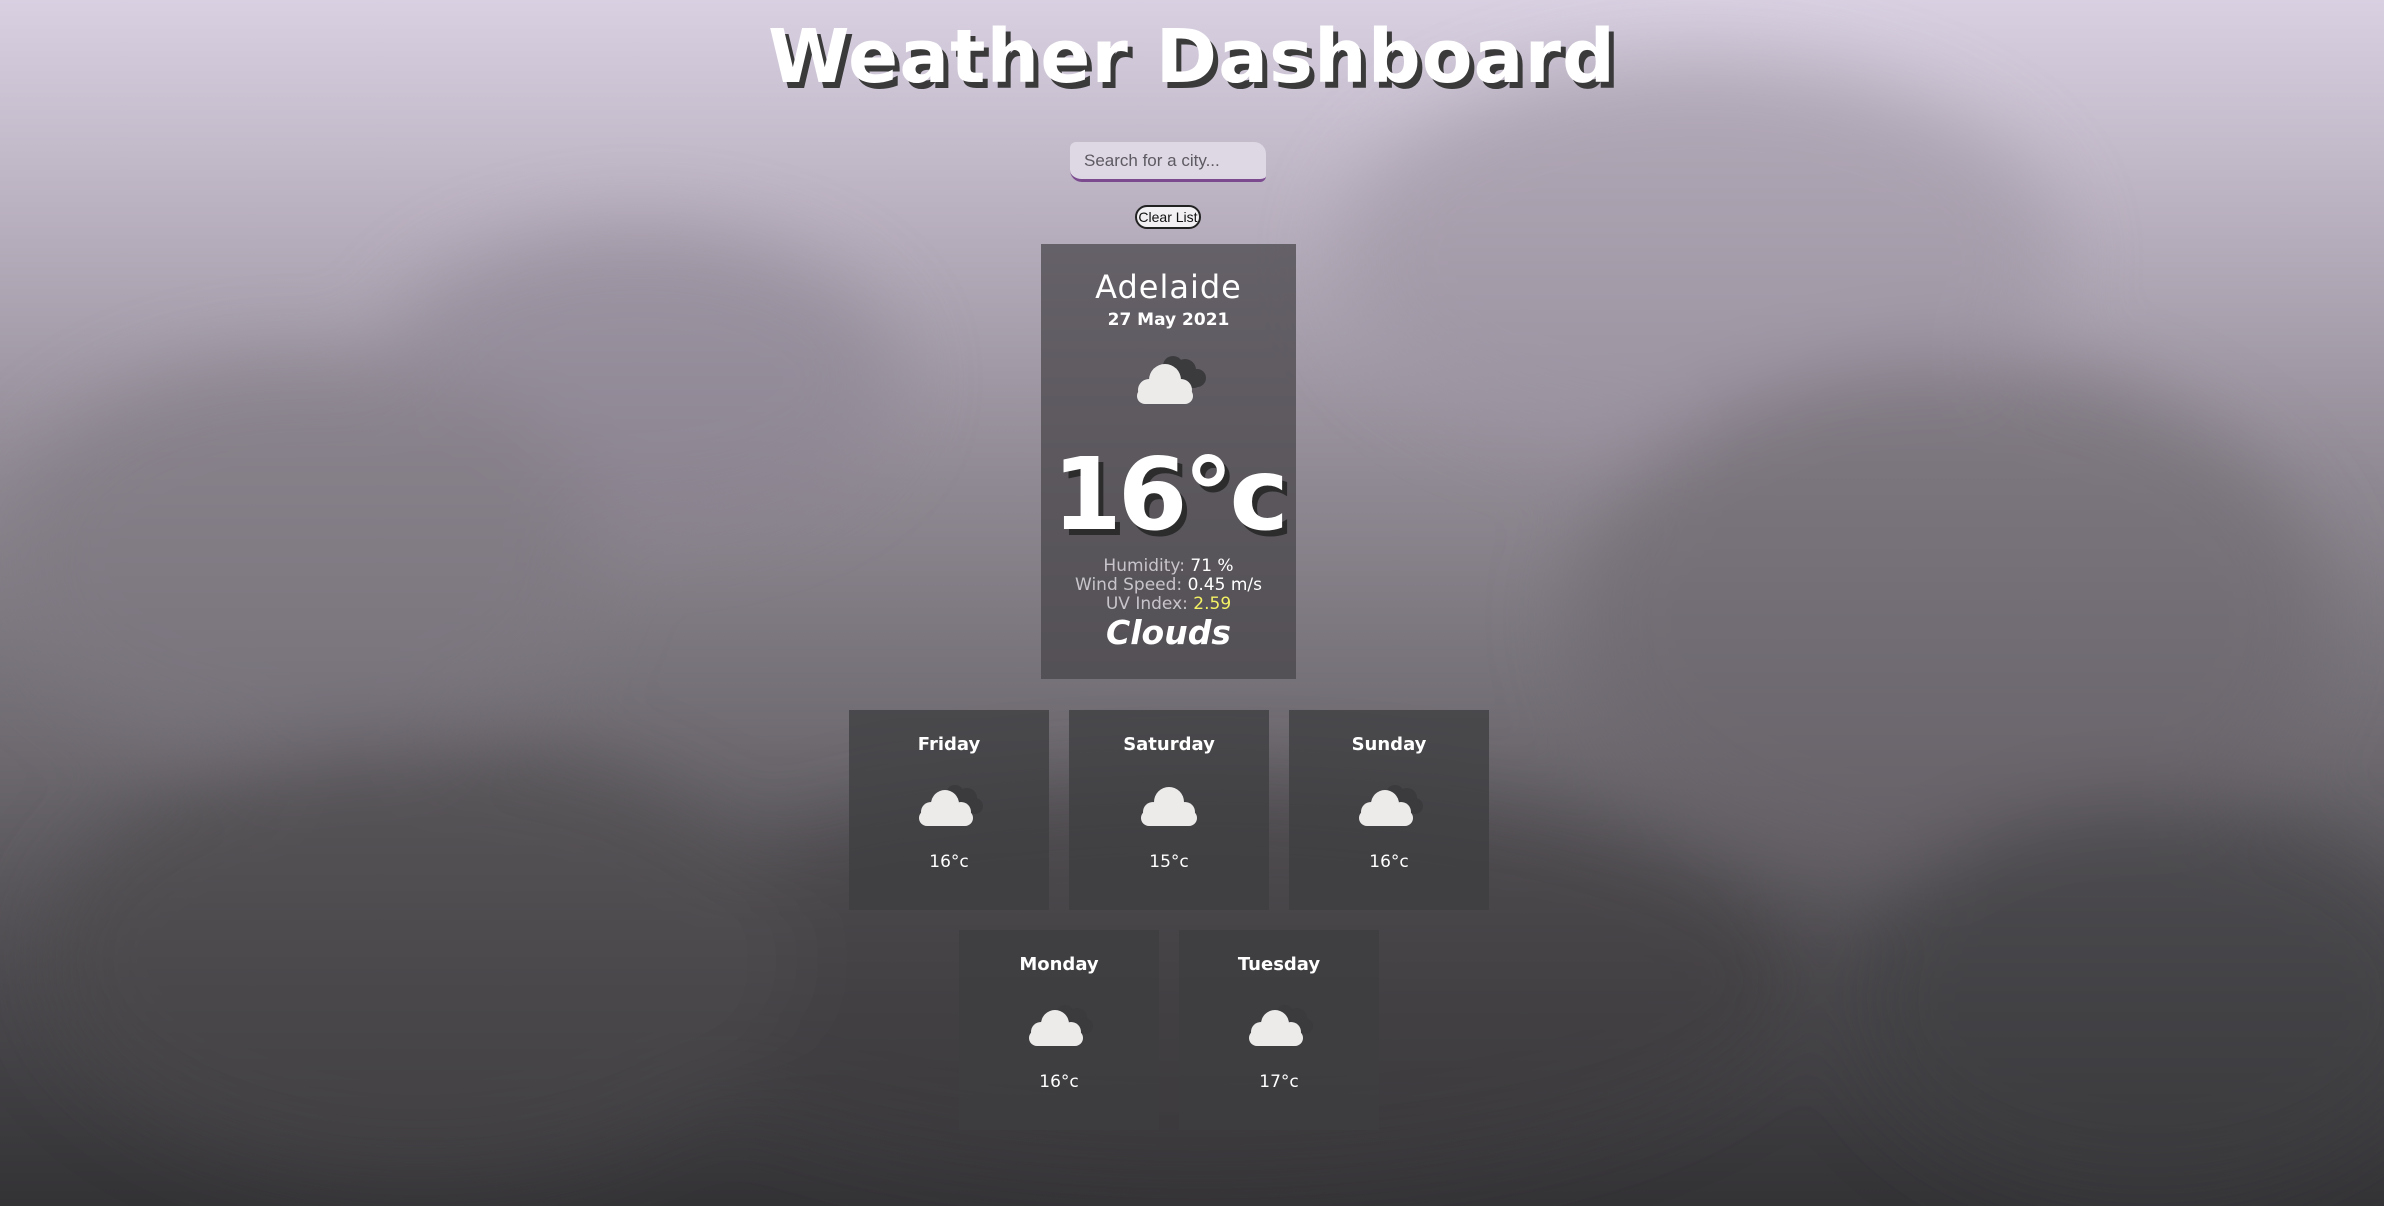  What do you see at coordinates (1192, 57) in the screenshot?
I see `page-title: Weather Dashboard` at bounding box center [1192, 57].